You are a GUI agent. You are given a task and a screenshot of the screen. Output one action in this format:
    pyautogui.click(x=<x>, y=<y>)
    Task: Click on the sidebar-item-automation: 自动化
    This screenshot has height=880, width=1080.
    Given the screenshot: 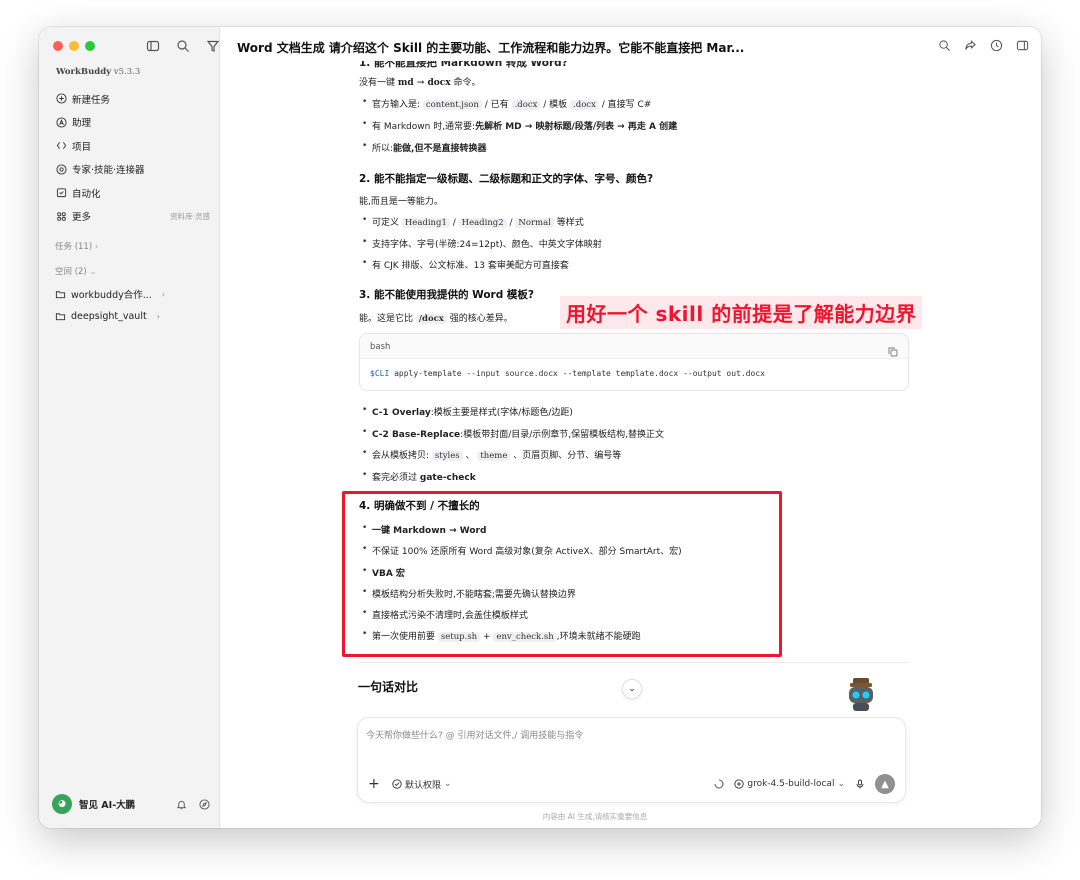 What is the action you would take?
    pyautogui.click(x=132, y=193)
    